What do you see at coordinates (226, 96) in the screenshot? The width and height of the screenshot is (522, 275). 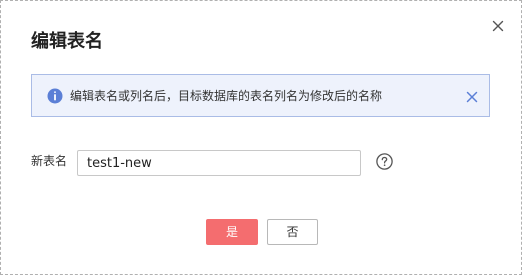 I see `alert-message: 编辑表名或列名后，目标数据库的表名列名为修改后的名称` at bounding box center [226, 96].